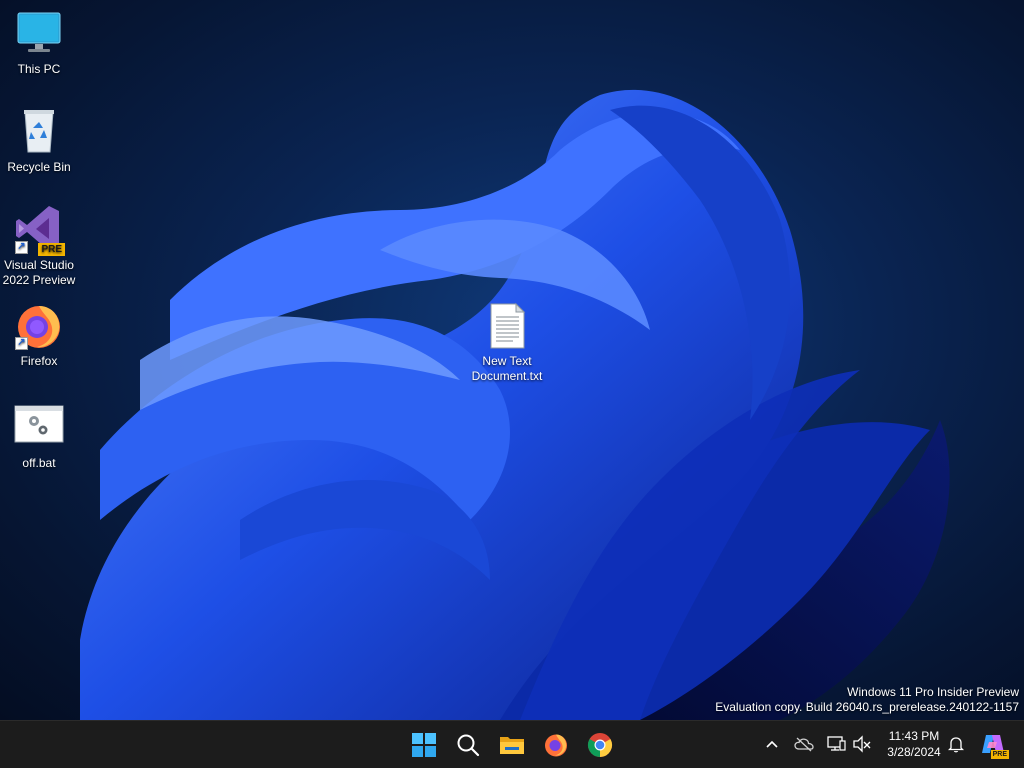 This screenshot has height=768, width=1024. Describe the element at coordinates (39, 34) in the screenshot. I see `monitor-icon` at that location.